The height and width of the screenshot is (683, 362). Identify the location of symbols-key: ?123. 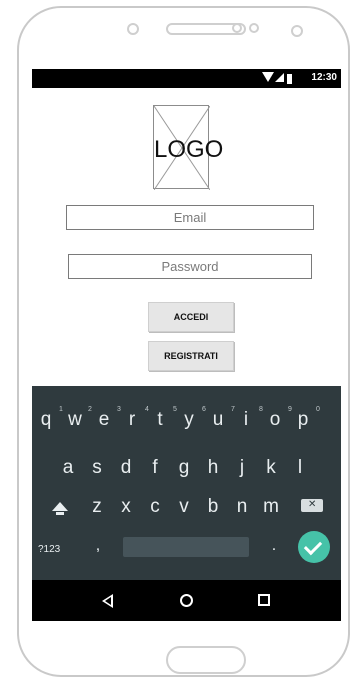
(49, 549).